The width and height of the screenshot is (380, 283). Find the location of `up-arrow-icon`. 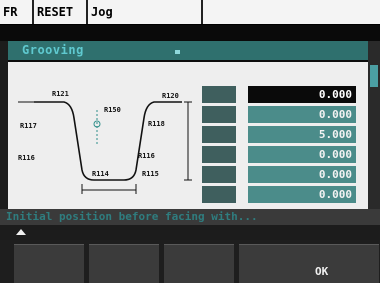

up-arrow-icon is located at coordinates (21, 232).